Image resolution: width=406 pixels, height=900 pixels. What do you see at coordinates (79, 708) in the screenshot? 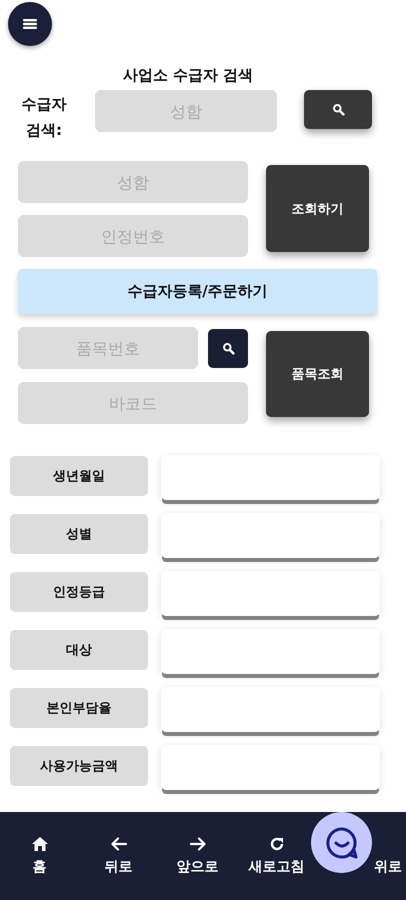
I see `field-label: 본인부담율` at bounding box center [79, 708].